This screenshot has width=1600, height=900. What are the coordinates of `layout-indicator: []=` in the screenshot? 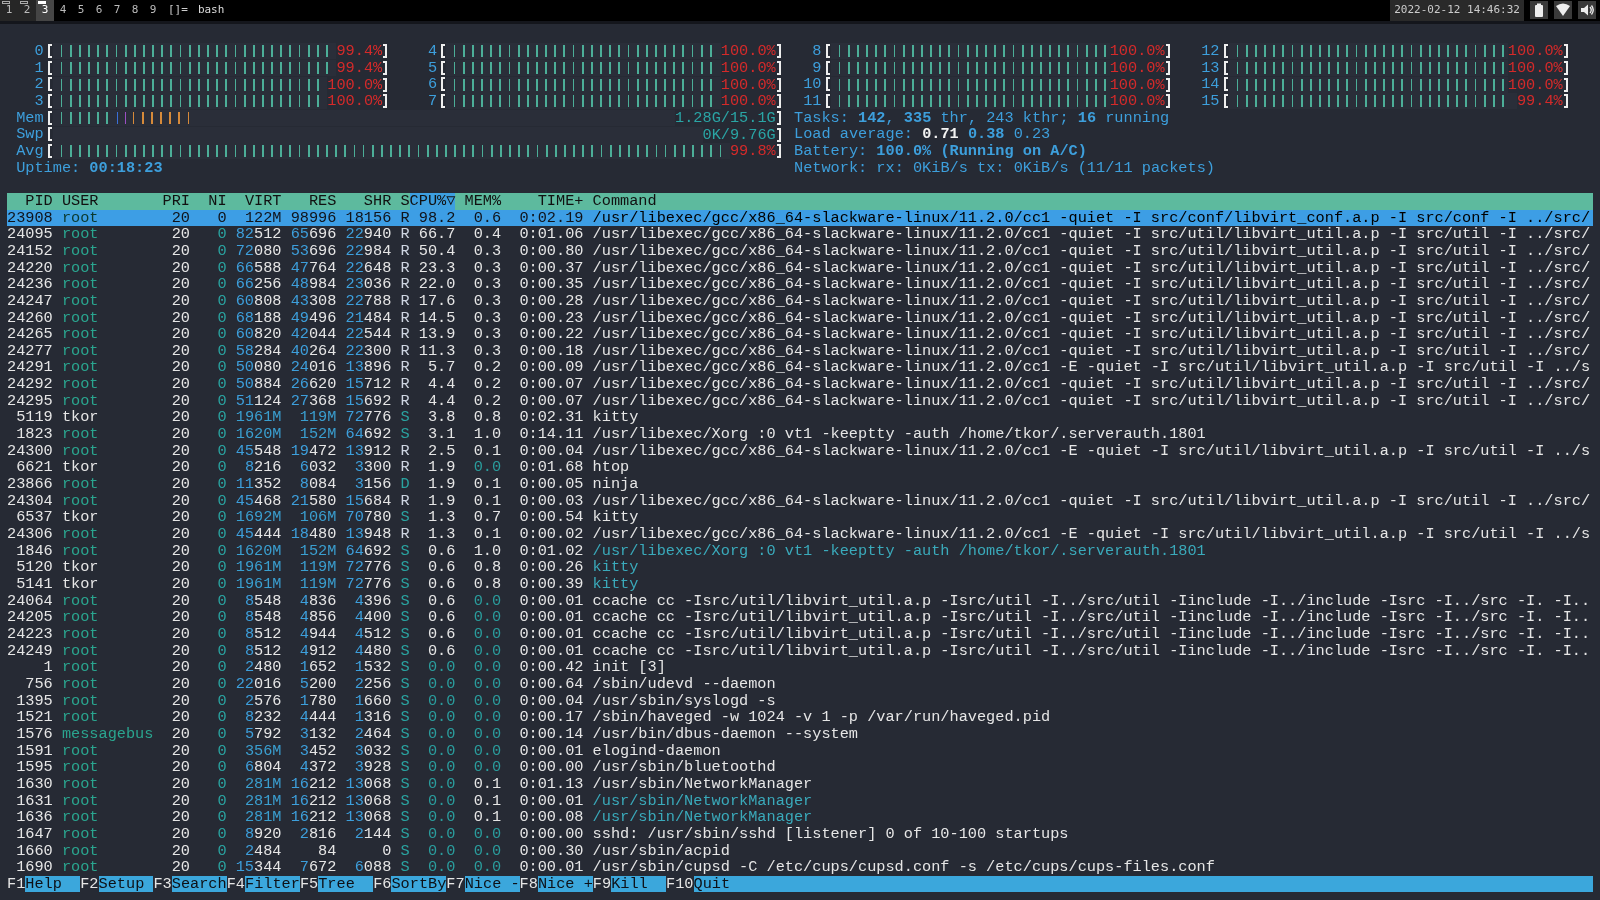 It's located at (178, 10).